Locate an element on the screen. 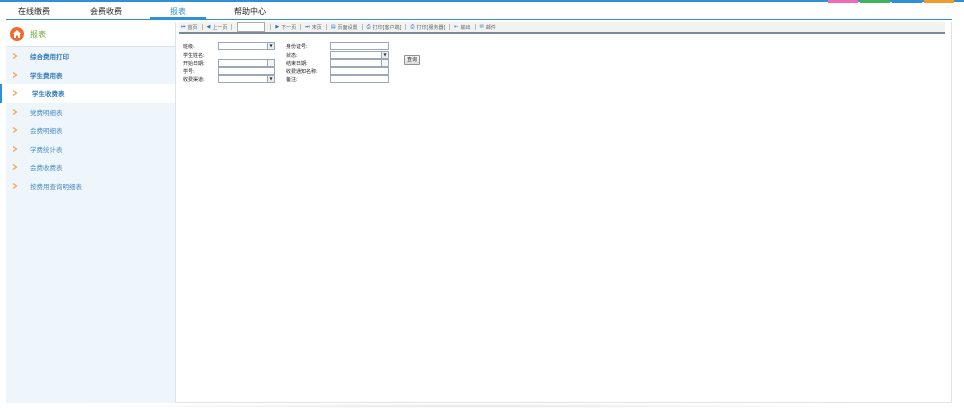  channel-label: 收费渠道: is located at coordinates (194, 79).